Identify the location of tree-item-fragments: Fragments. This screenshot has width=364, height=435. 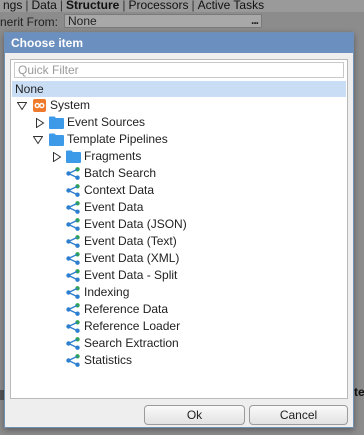
(178, 156).